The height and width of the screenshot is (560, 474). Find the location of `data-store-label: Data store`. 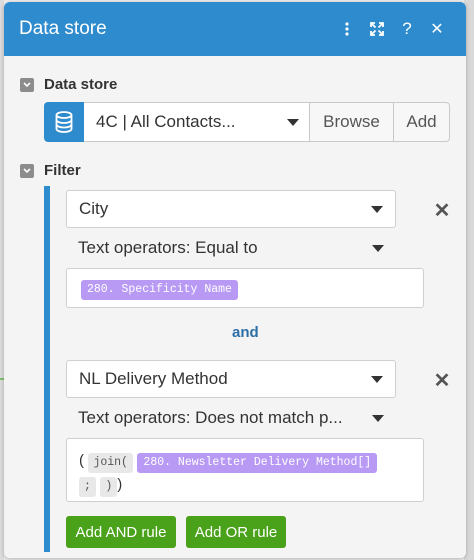

data-store-label: Data store is located at coordinates (81, 84).